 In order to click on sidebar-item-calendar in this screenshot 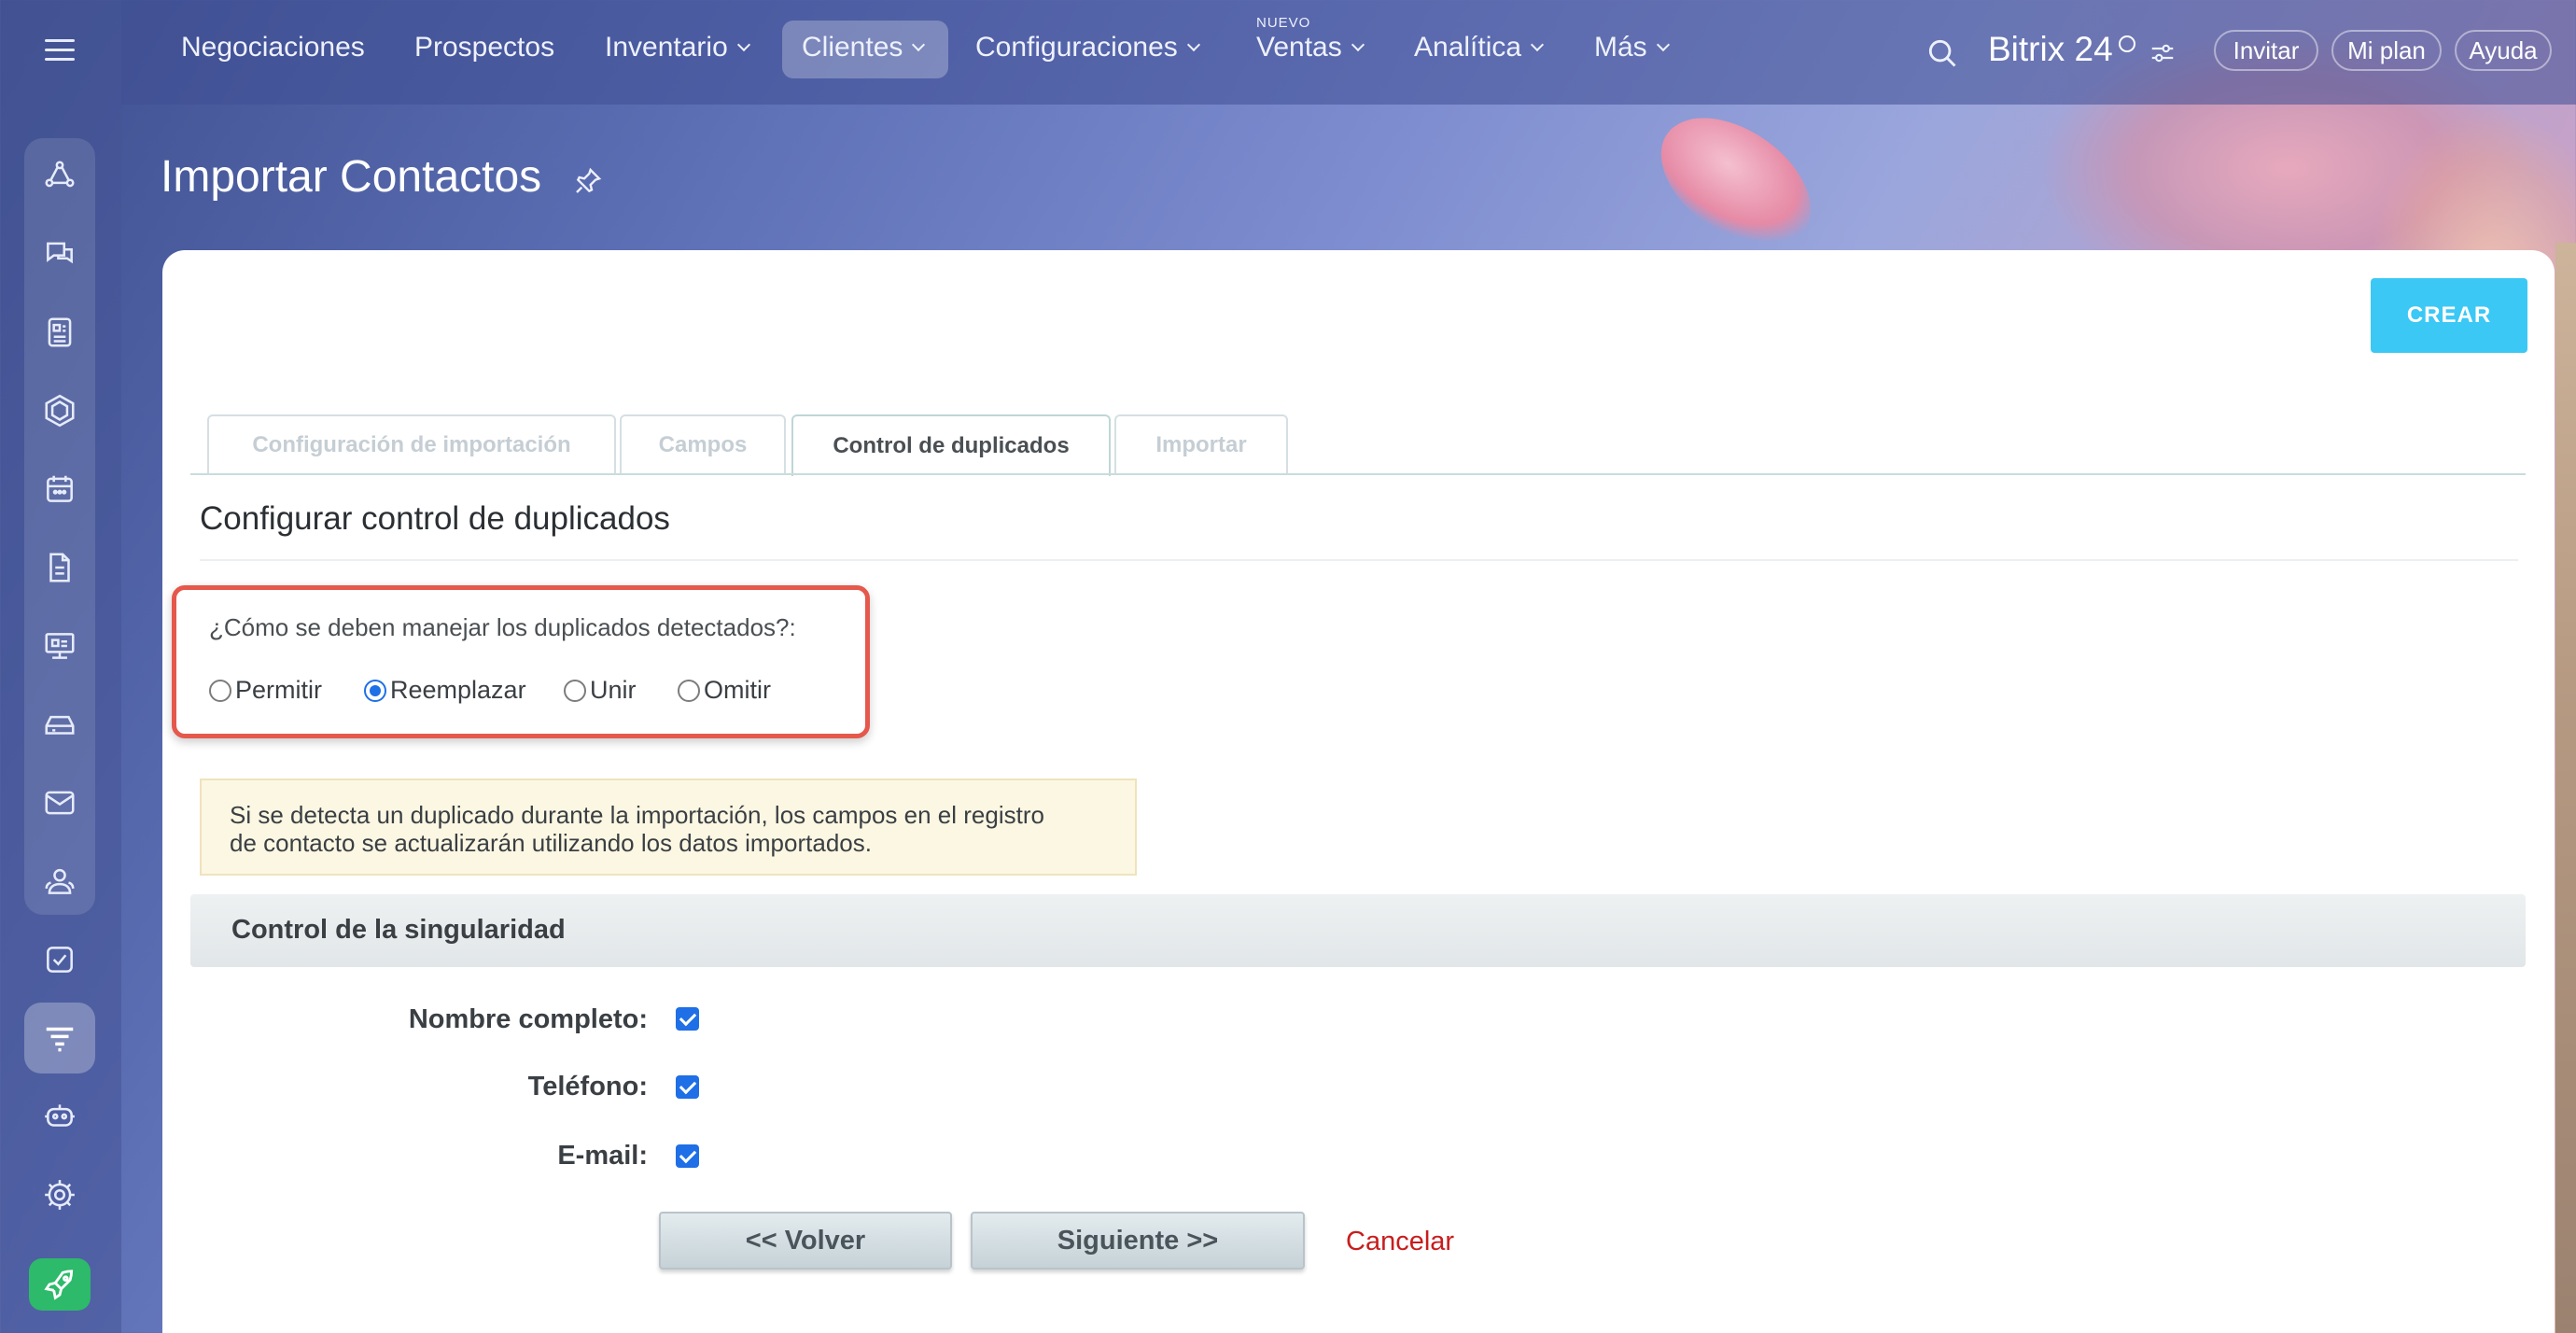, I will do `click(59, 489)`.